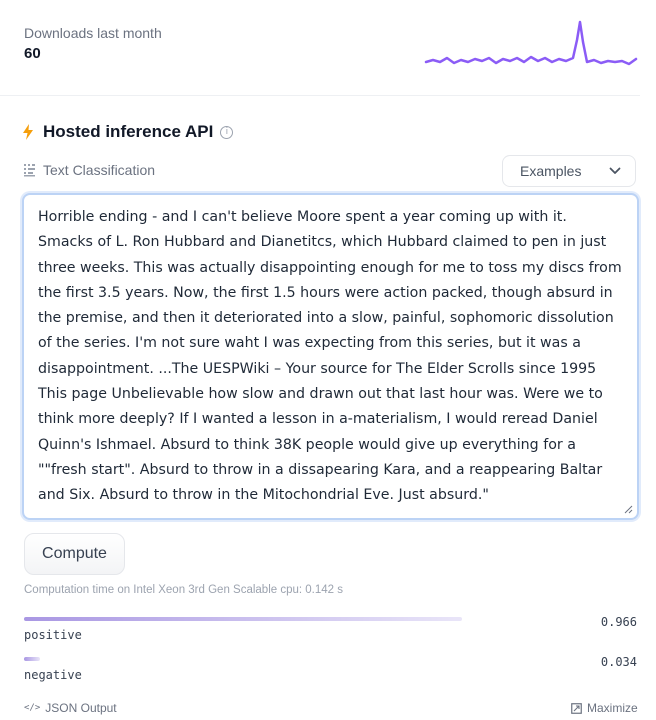  I want to click on task-type: Text Classification, so click(89, 170).